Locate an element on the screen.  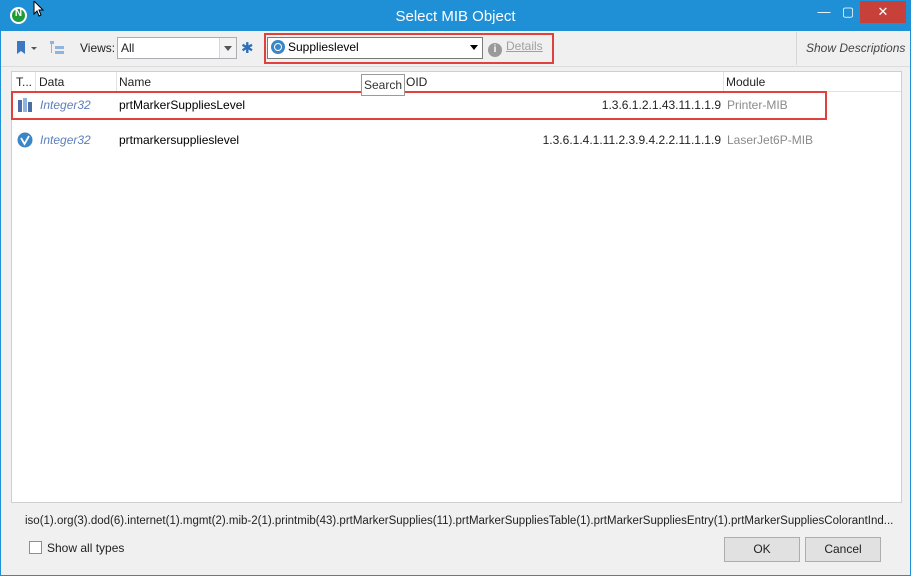
search-input is located at coordinates (373, 47).